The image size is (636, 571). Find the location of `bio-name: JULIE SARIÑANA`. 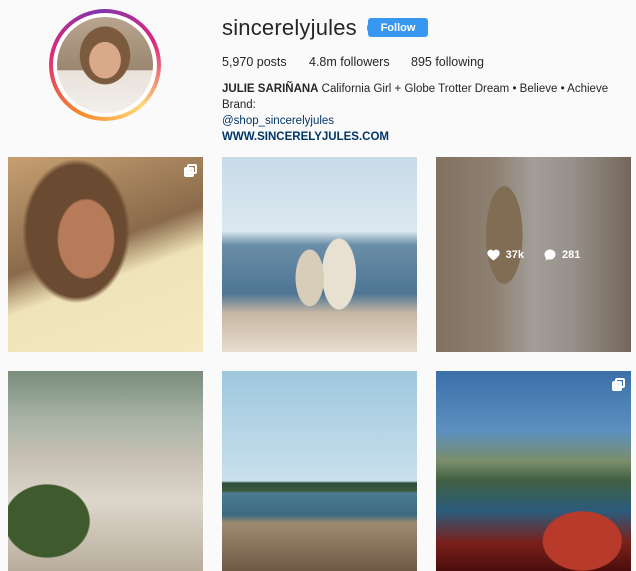

bio-name: JULIE SARIÑANA is located at coordinates (270, 89).